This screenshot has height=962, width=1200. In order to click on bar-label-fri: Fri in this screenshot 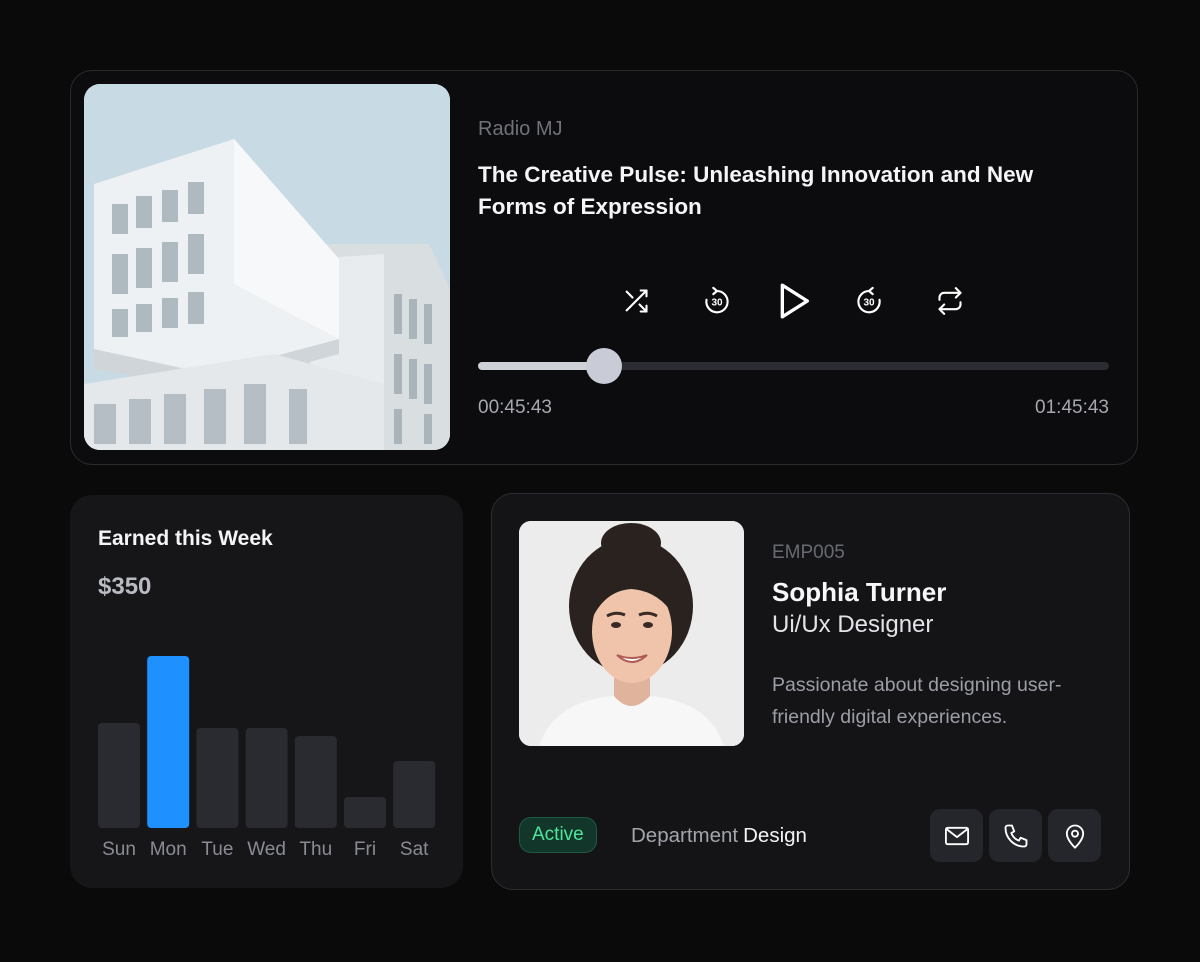, I will do `click(365, 849)`.